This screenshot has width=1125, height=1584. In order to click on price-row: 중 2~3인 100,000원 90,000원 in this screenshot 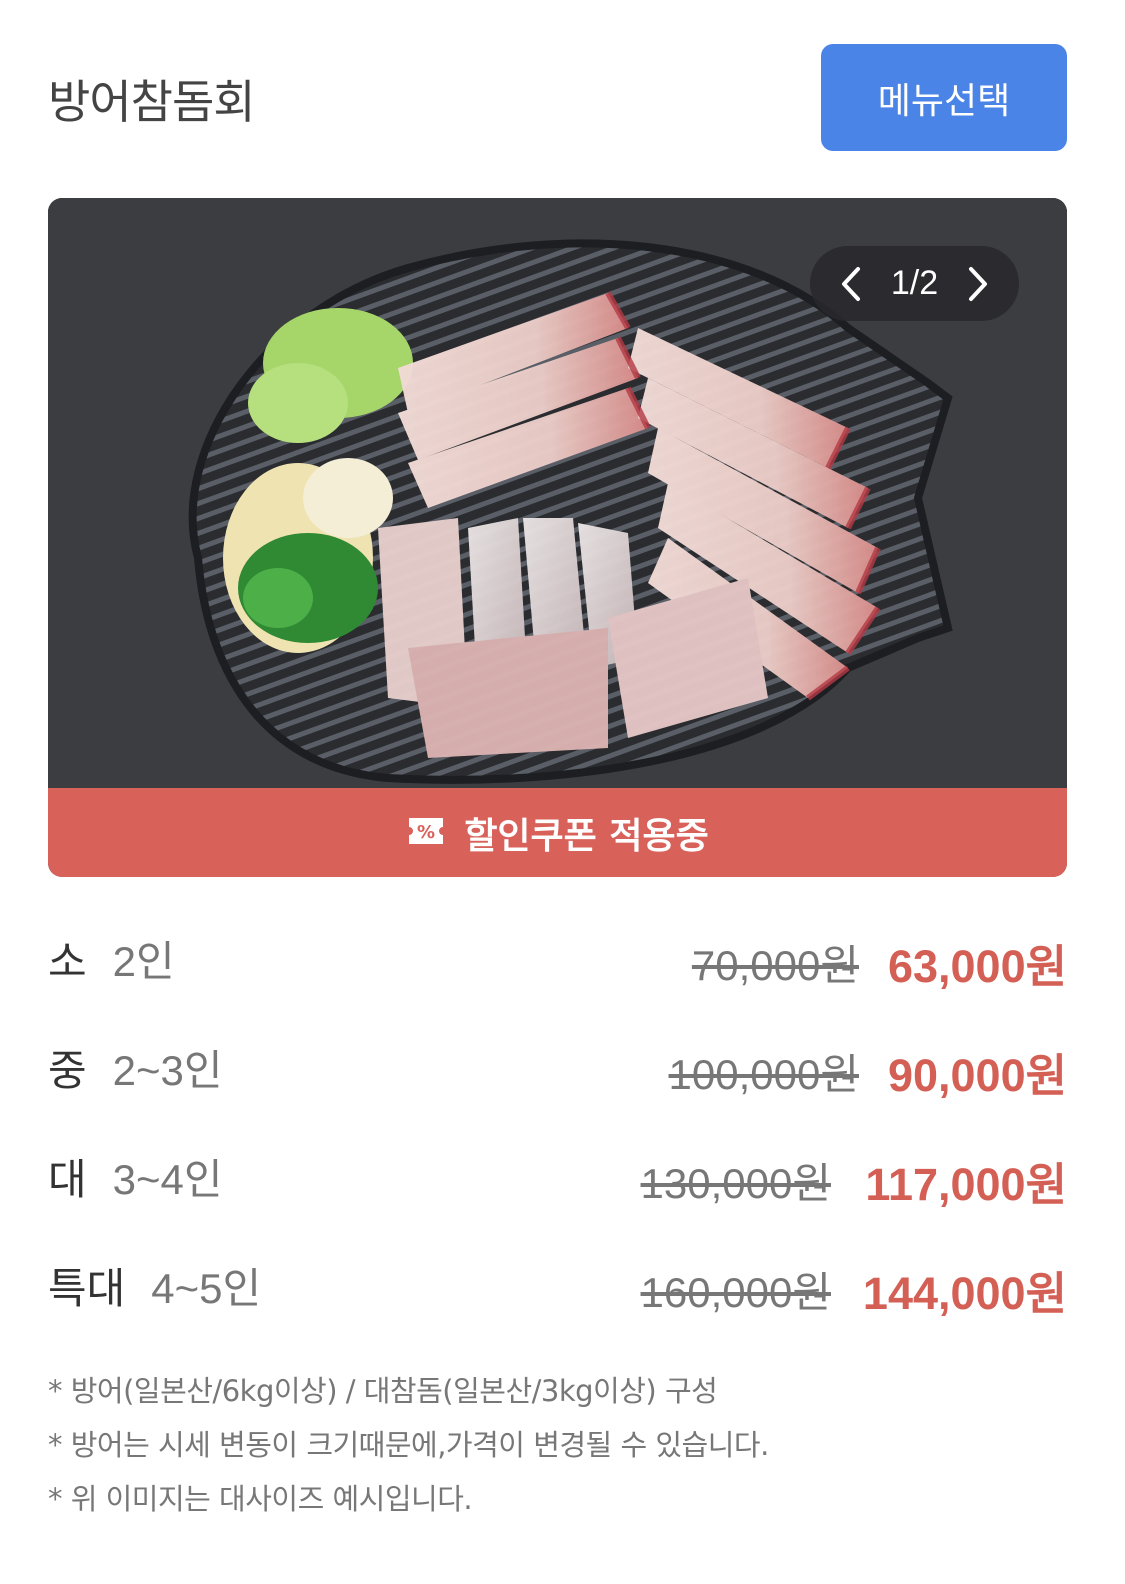, I will do `click(557, 1061)`.